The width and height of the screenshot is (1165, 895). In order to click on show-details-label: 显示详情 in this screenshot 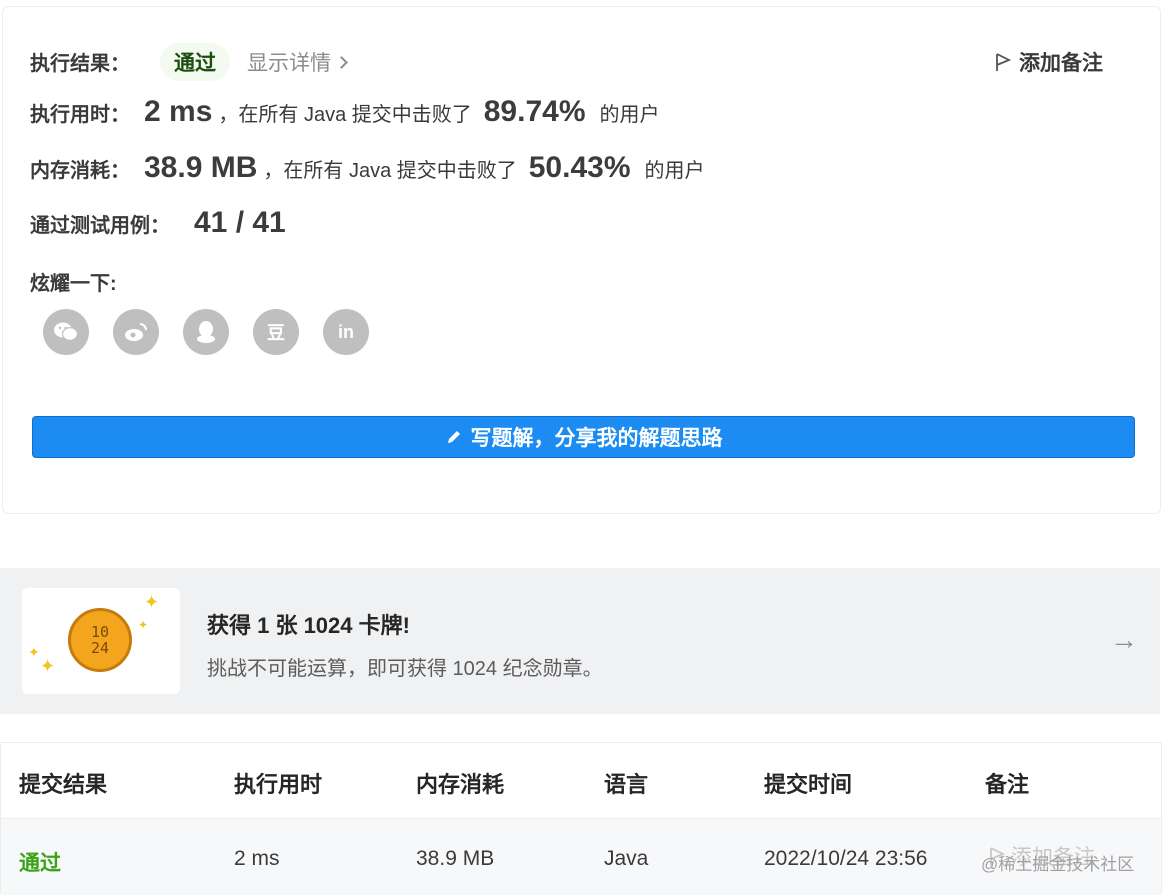, I will do `click(289, 63)`.